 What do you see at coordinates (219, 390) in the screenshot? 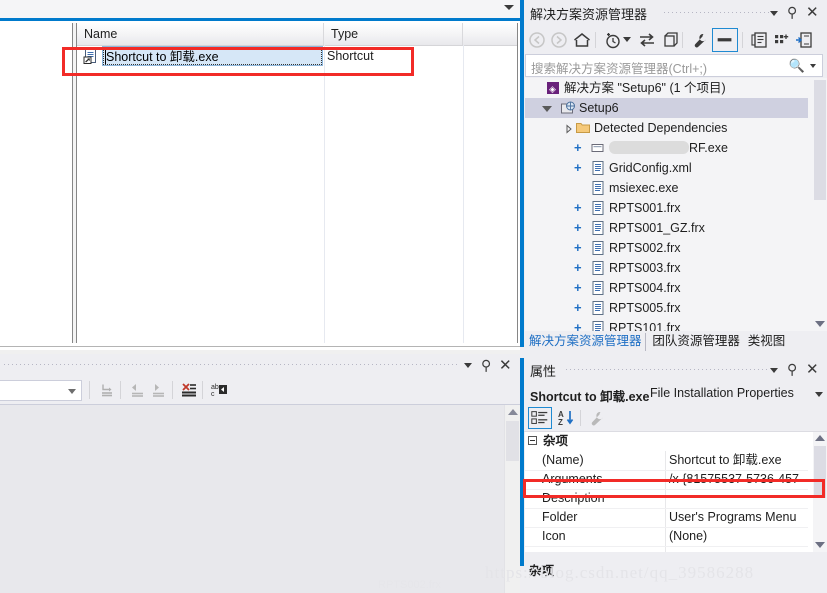
I see `word-wrap-button: ab c` at bounding box center [219, 390].